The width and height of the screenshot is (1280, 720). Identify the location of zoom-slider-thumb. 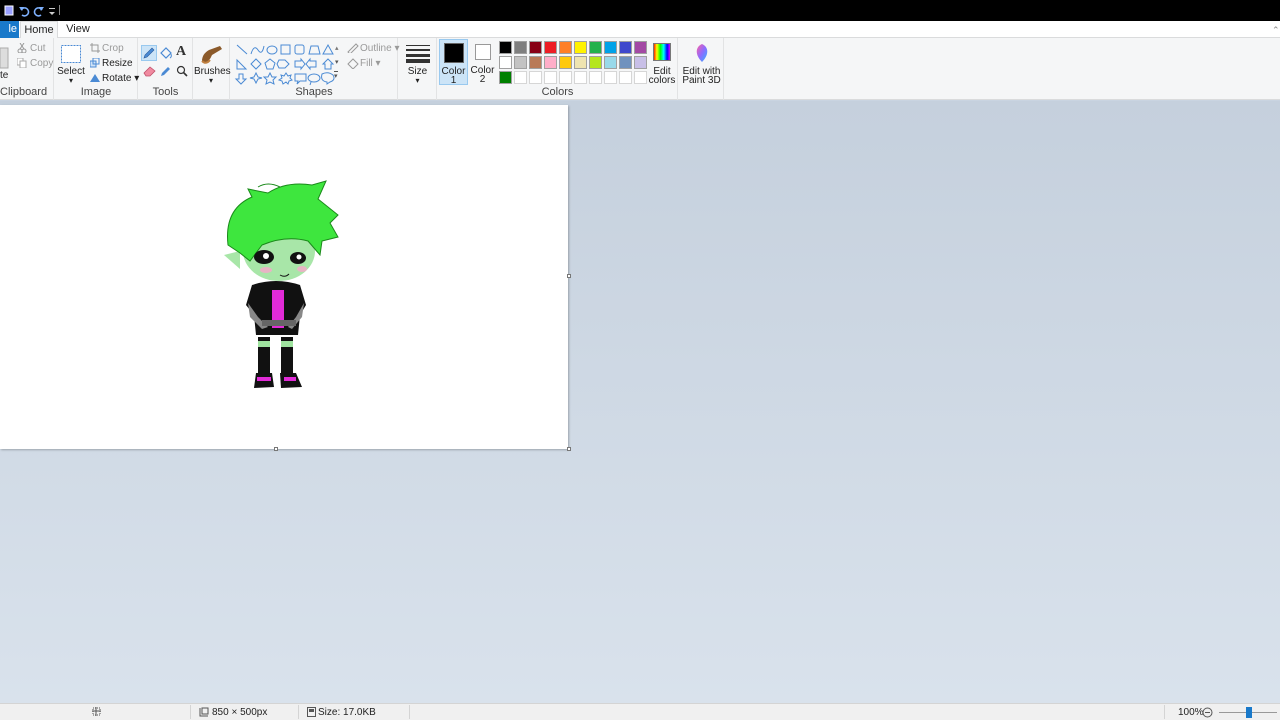
(1249, 712).